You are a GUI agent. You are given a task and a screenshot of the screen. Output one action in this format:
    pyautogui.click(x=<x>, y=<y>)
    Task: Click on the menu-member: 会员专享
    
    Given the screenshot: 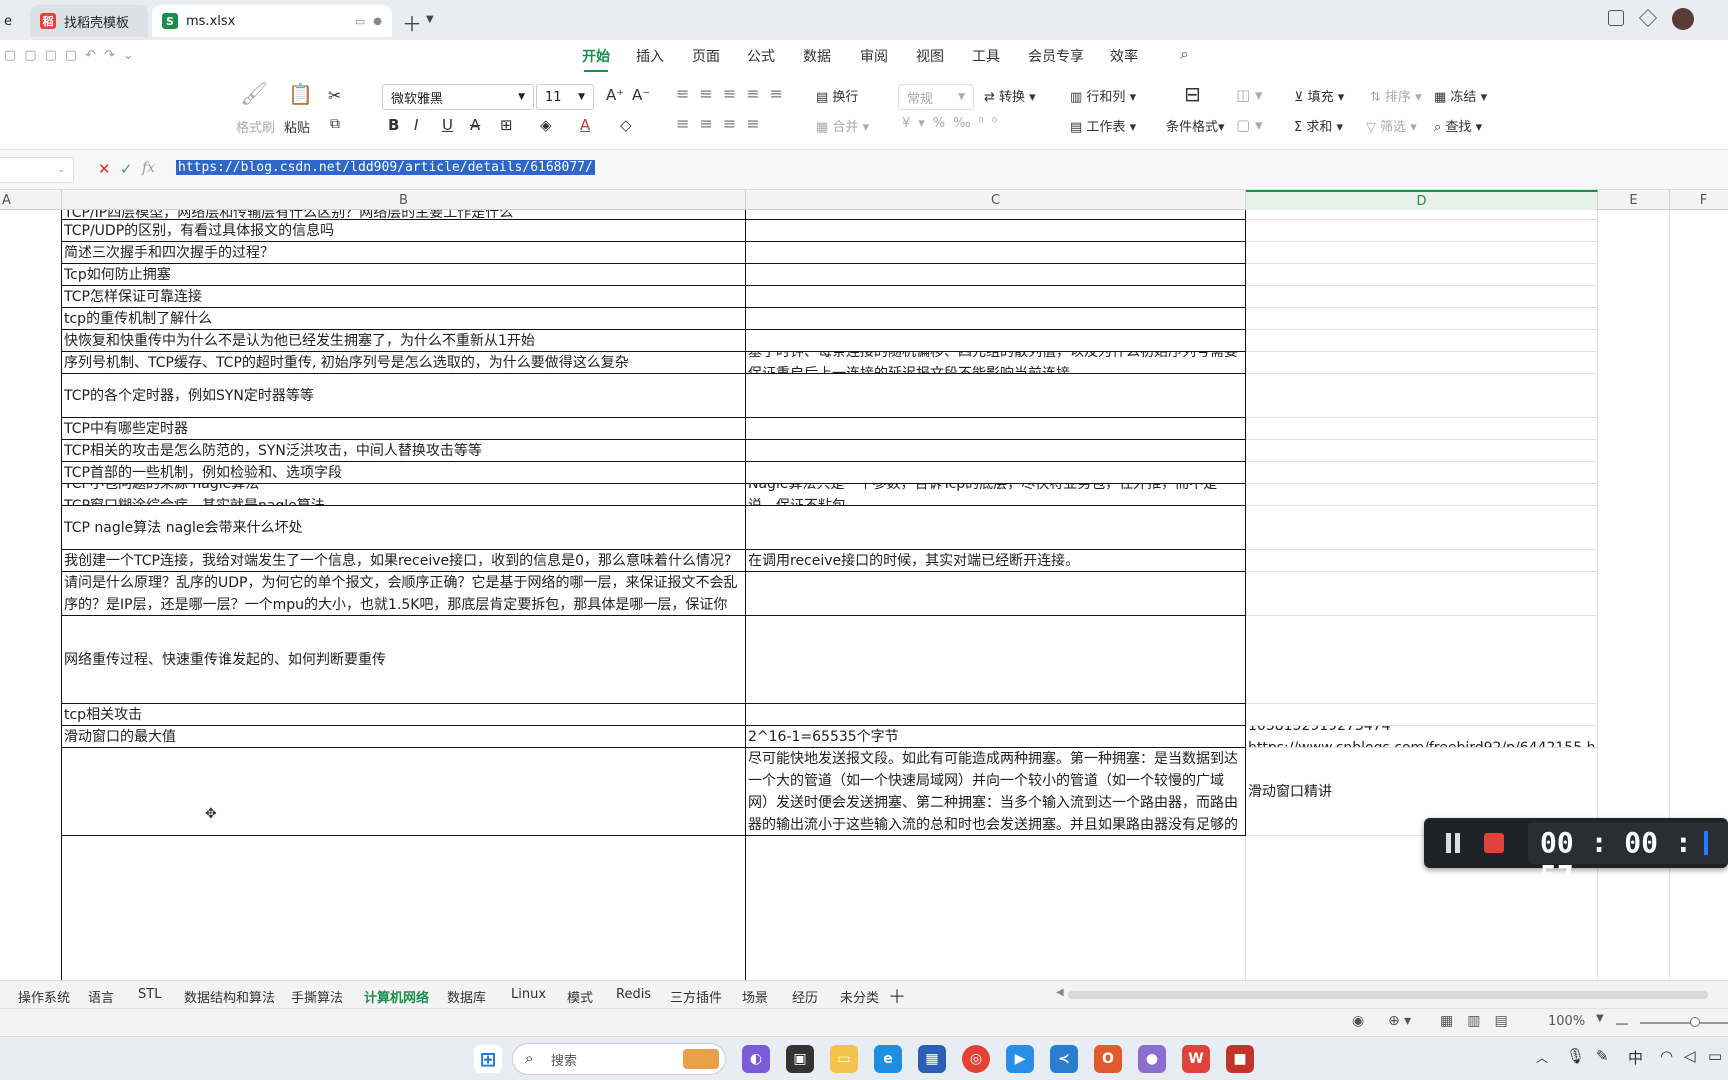 What is the action you would take?
    pyautogui.click(x=1056, y=56)
    